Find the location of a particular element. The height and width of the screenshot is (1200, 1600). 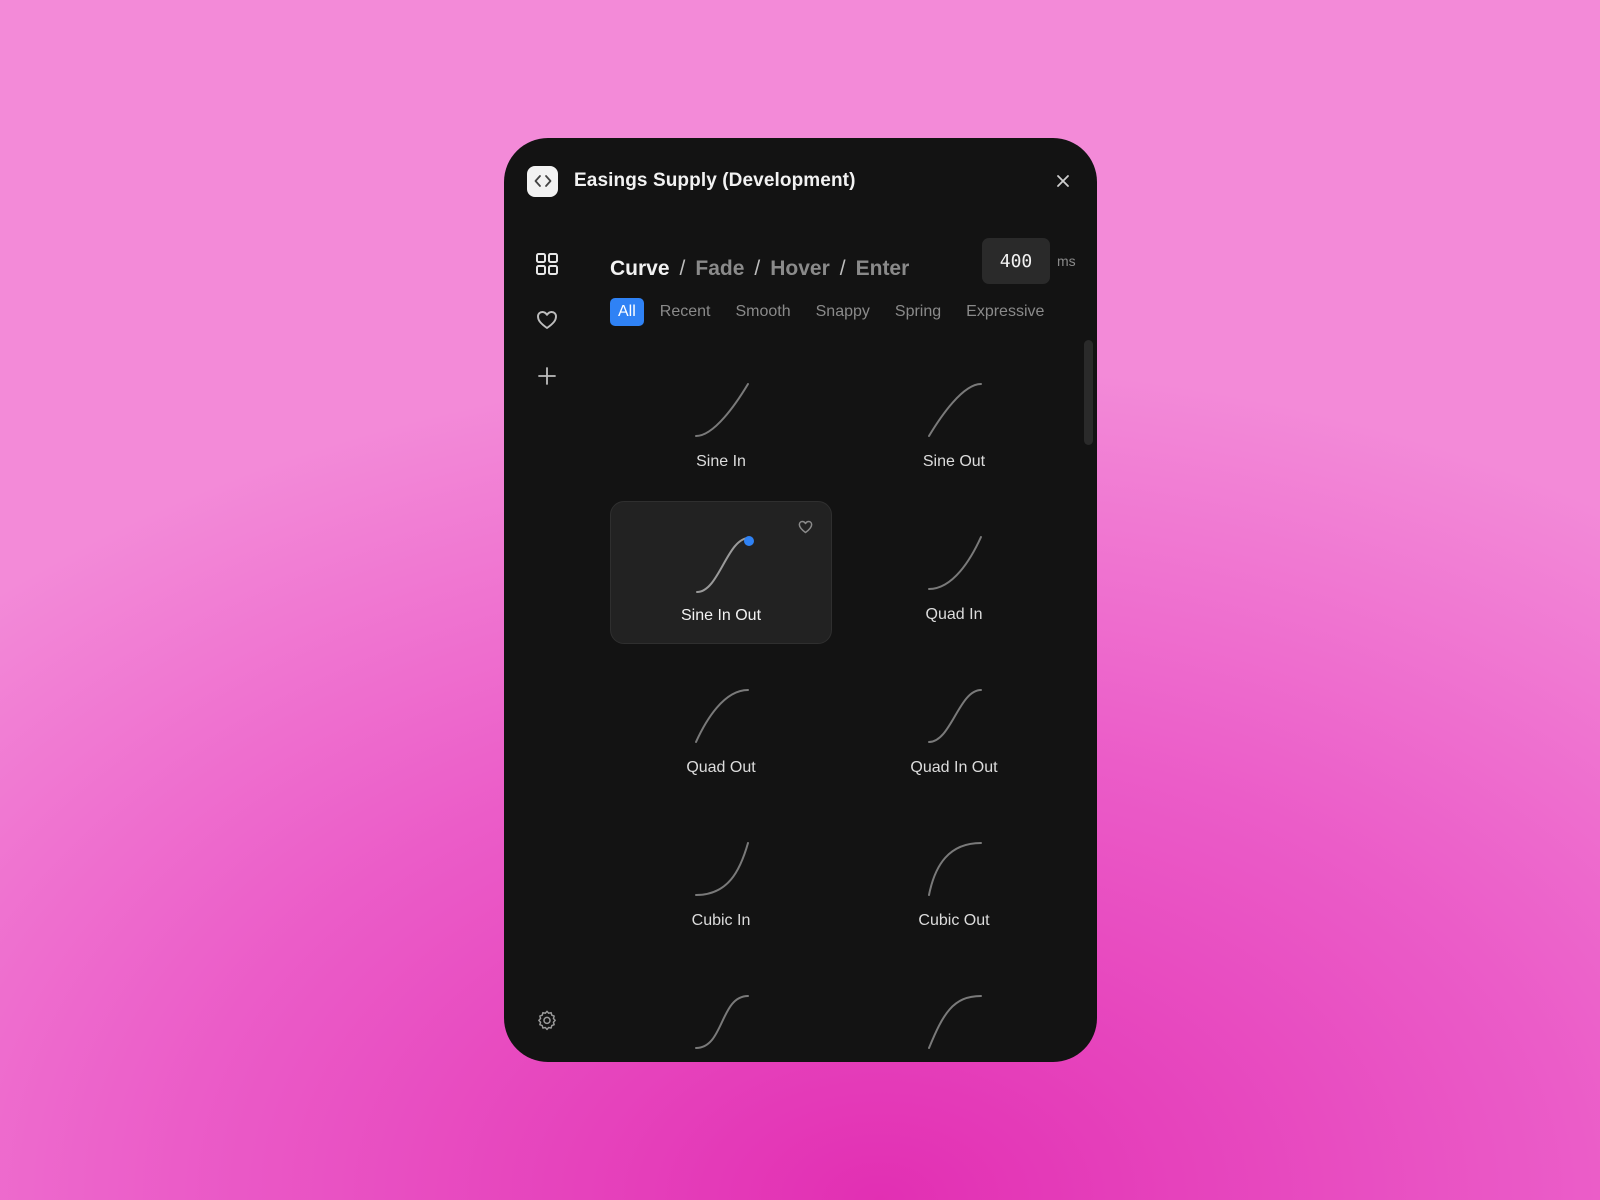

code-brackets-icon is located at coordinates (542, 181).